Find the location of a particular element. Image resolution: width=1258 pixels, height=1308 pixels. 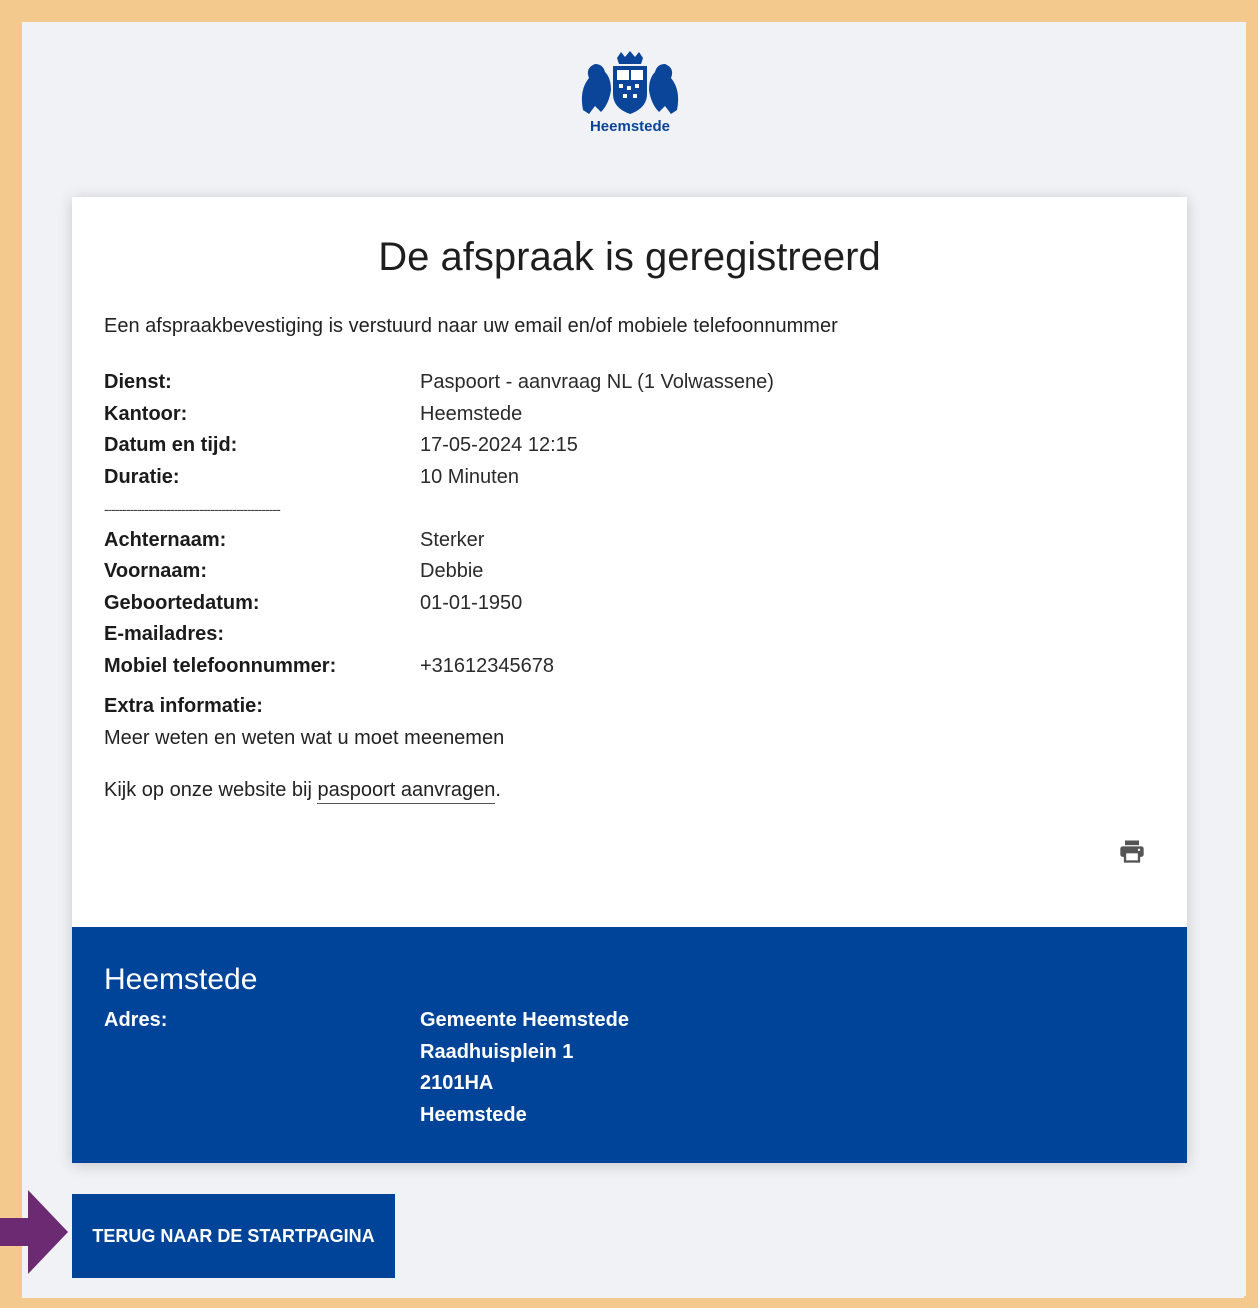

detail-value: 10 Minuten is located at coordinates (469, 476).